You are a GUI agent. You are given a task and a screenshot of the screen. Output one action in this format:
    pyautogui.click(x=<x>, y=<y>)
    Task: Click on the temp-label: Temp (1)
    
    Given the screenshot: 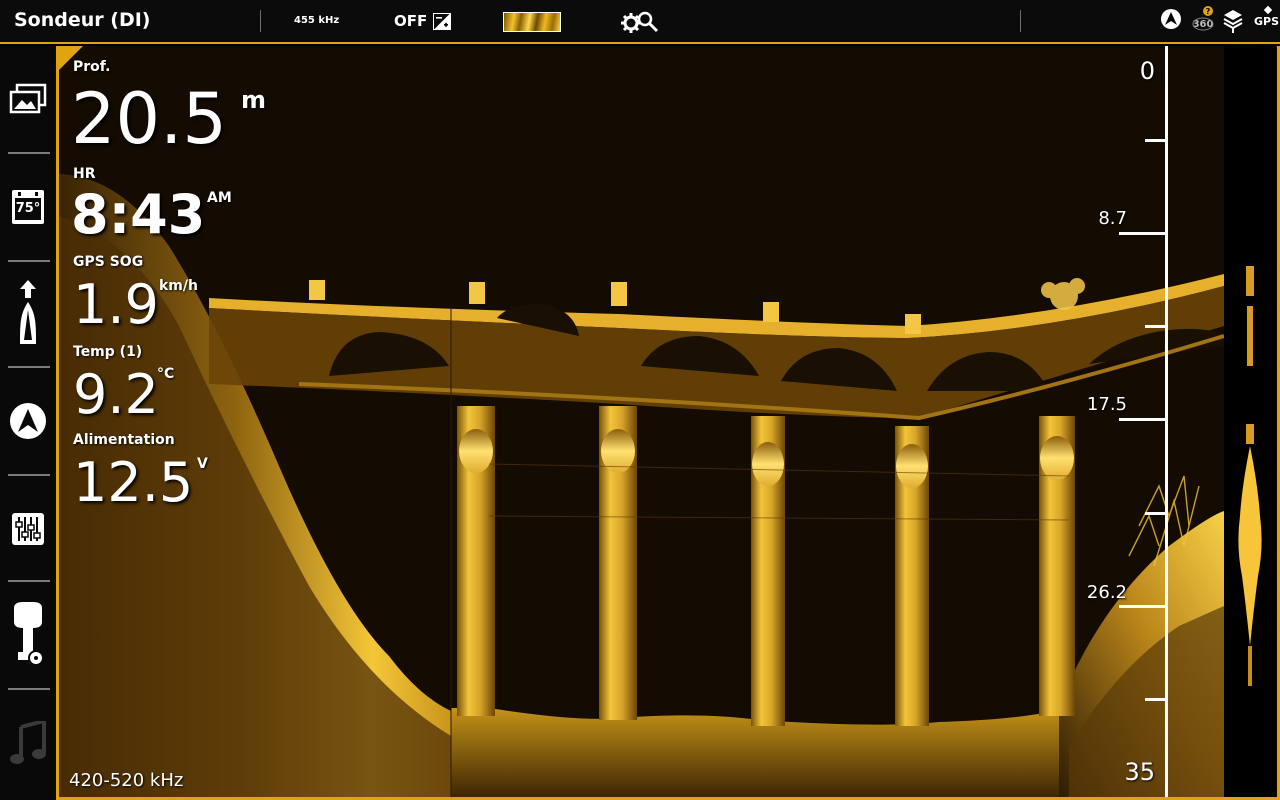 What is the action you would take?
    pyautogui.click(x=108, y=352)
    